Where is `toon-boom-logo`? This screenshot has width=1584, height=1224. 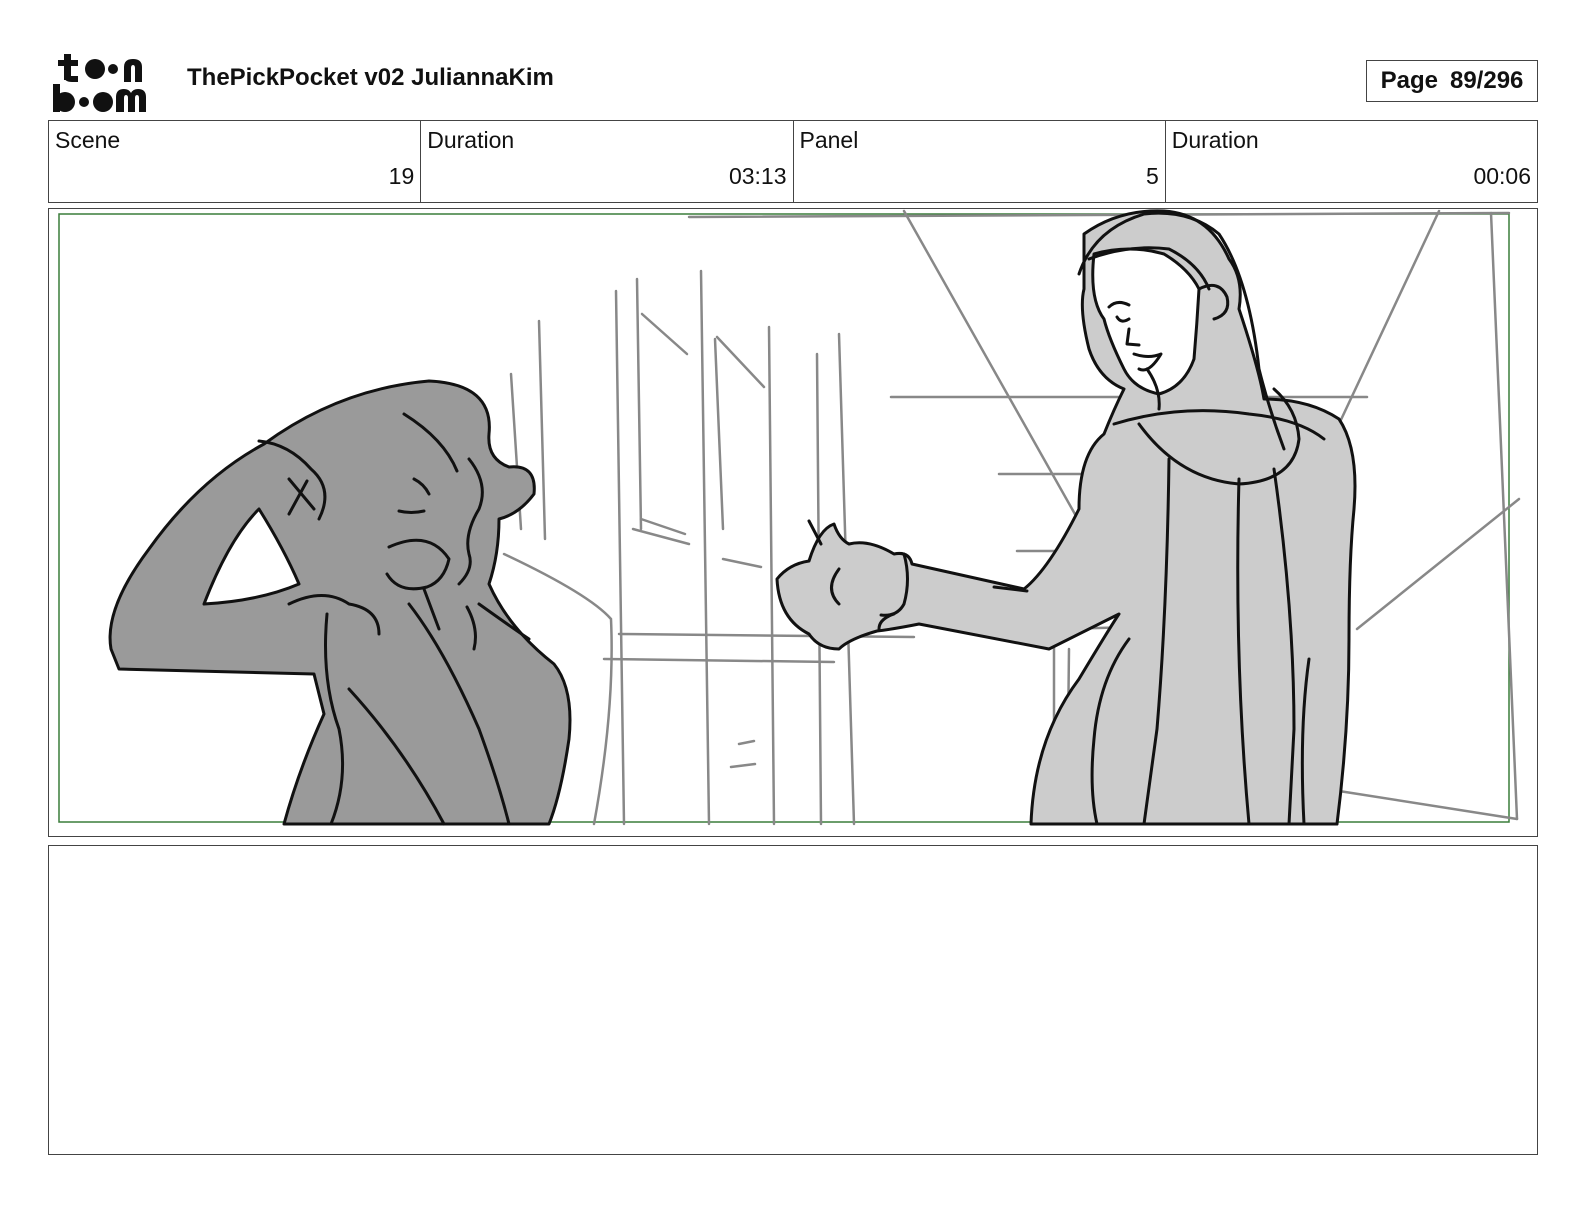 toon-boom-logo is located at coordinates (108, 82).